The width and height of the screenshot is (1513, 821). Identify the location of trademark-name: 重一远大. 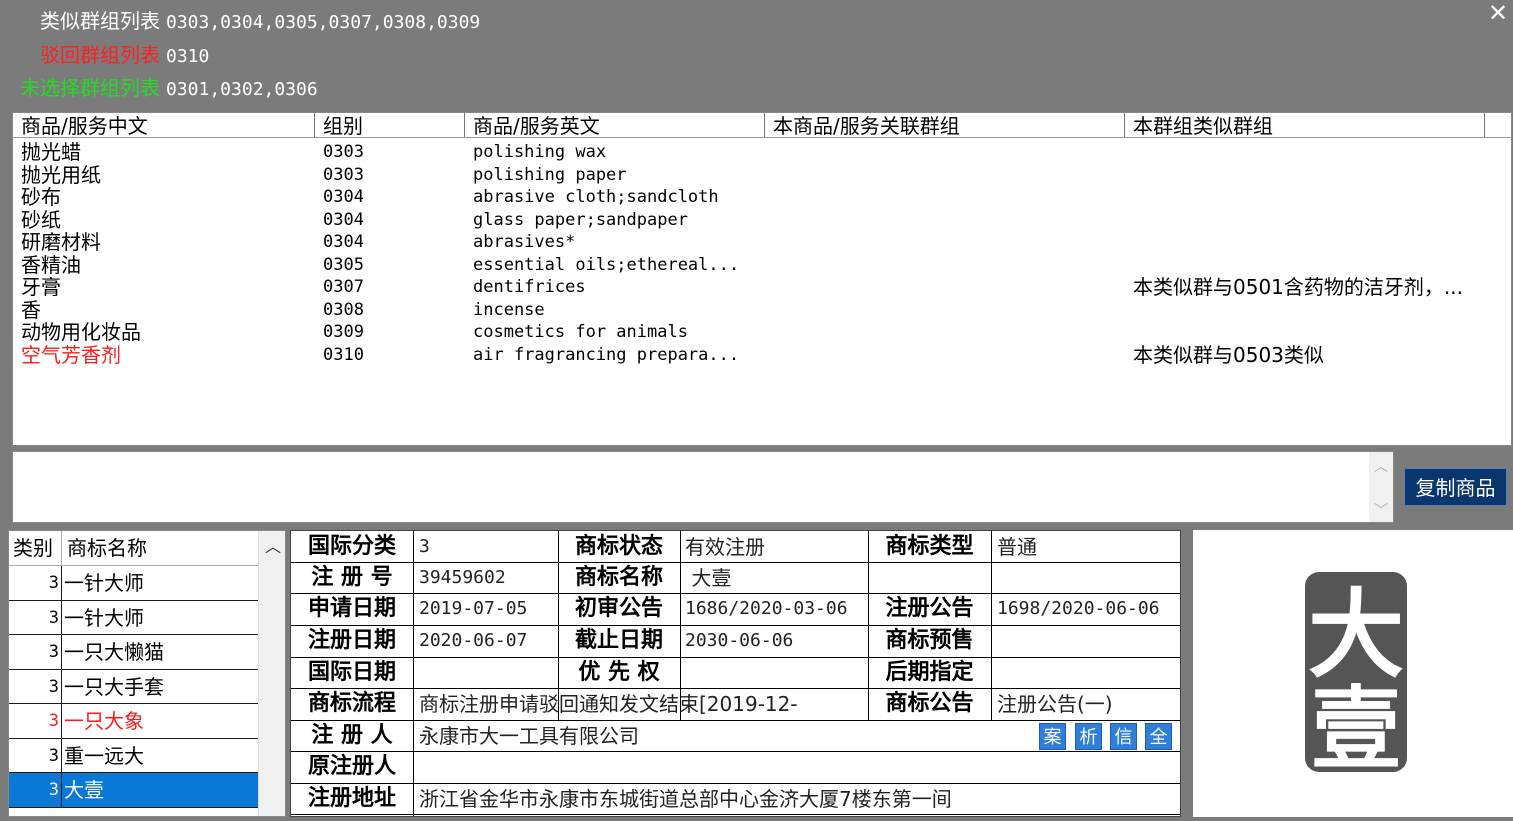
(104, 755).